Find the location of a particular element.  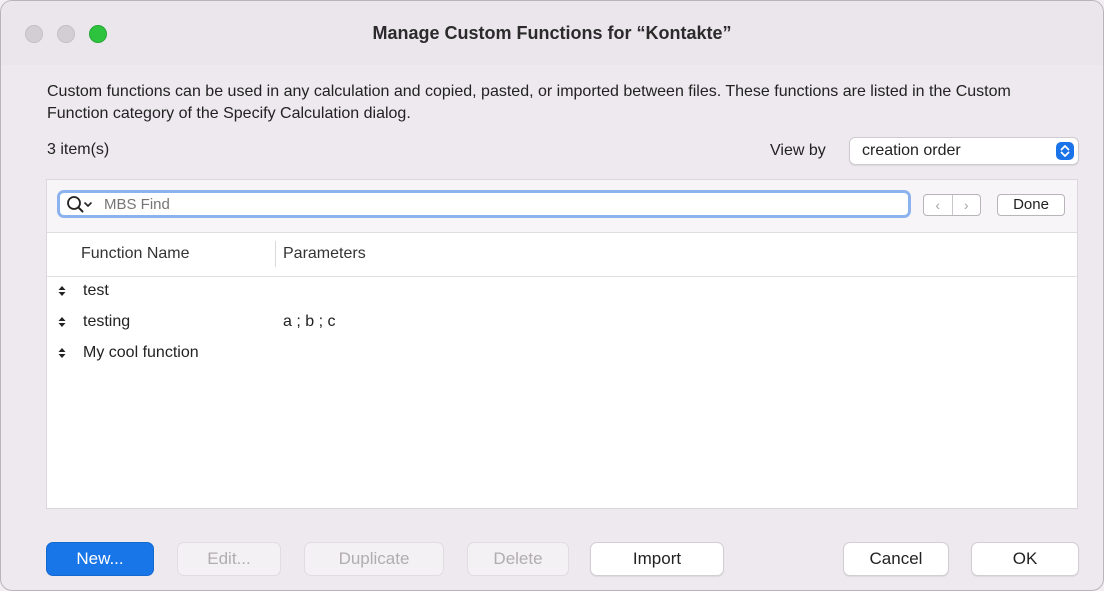

window-title: Manage Custom Functions for “Kontakte” is located at coordinates (552, 33).